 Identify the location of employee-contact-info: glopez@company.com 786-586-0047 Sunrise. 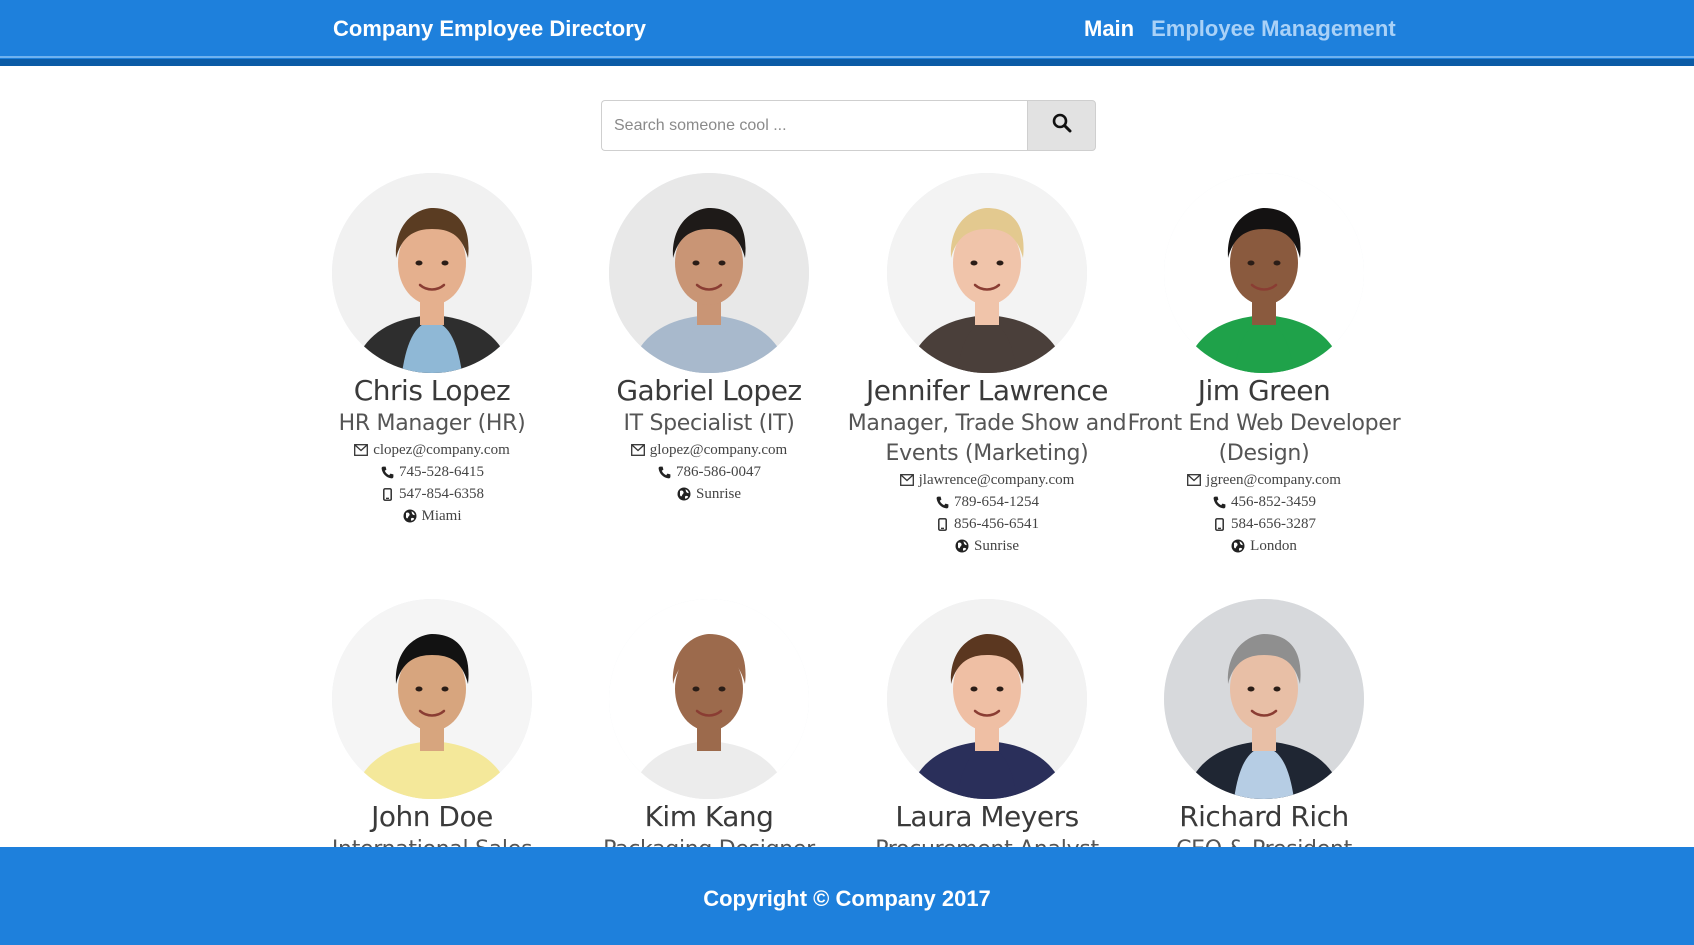
(709, 472).